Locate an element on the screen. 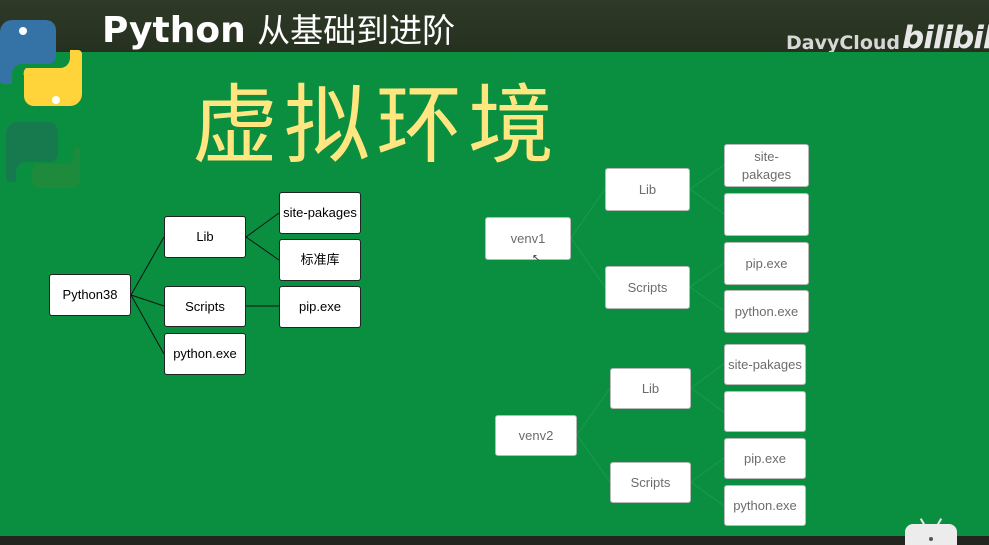 This screenshot has width=989, height=545. python38-stdlib-node: 标准库 is located at coordinates (320, 260).